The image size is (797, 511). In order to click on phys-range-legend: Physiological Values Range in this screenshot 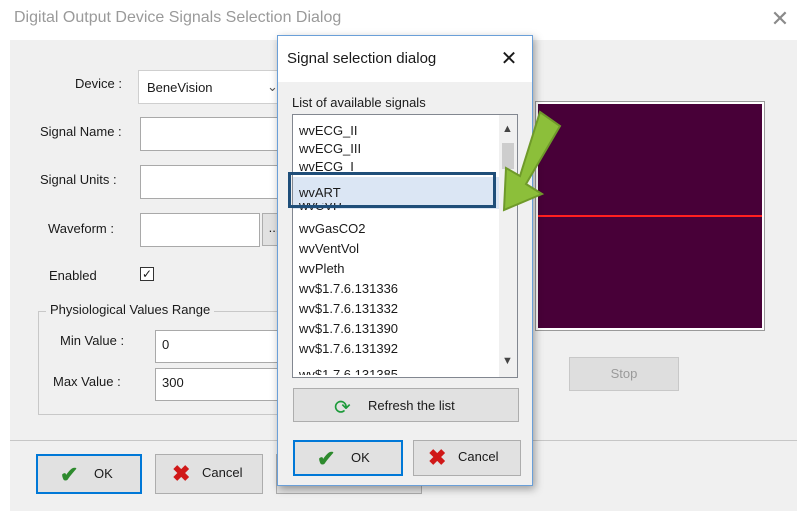, I will do `click(130, 309)`.